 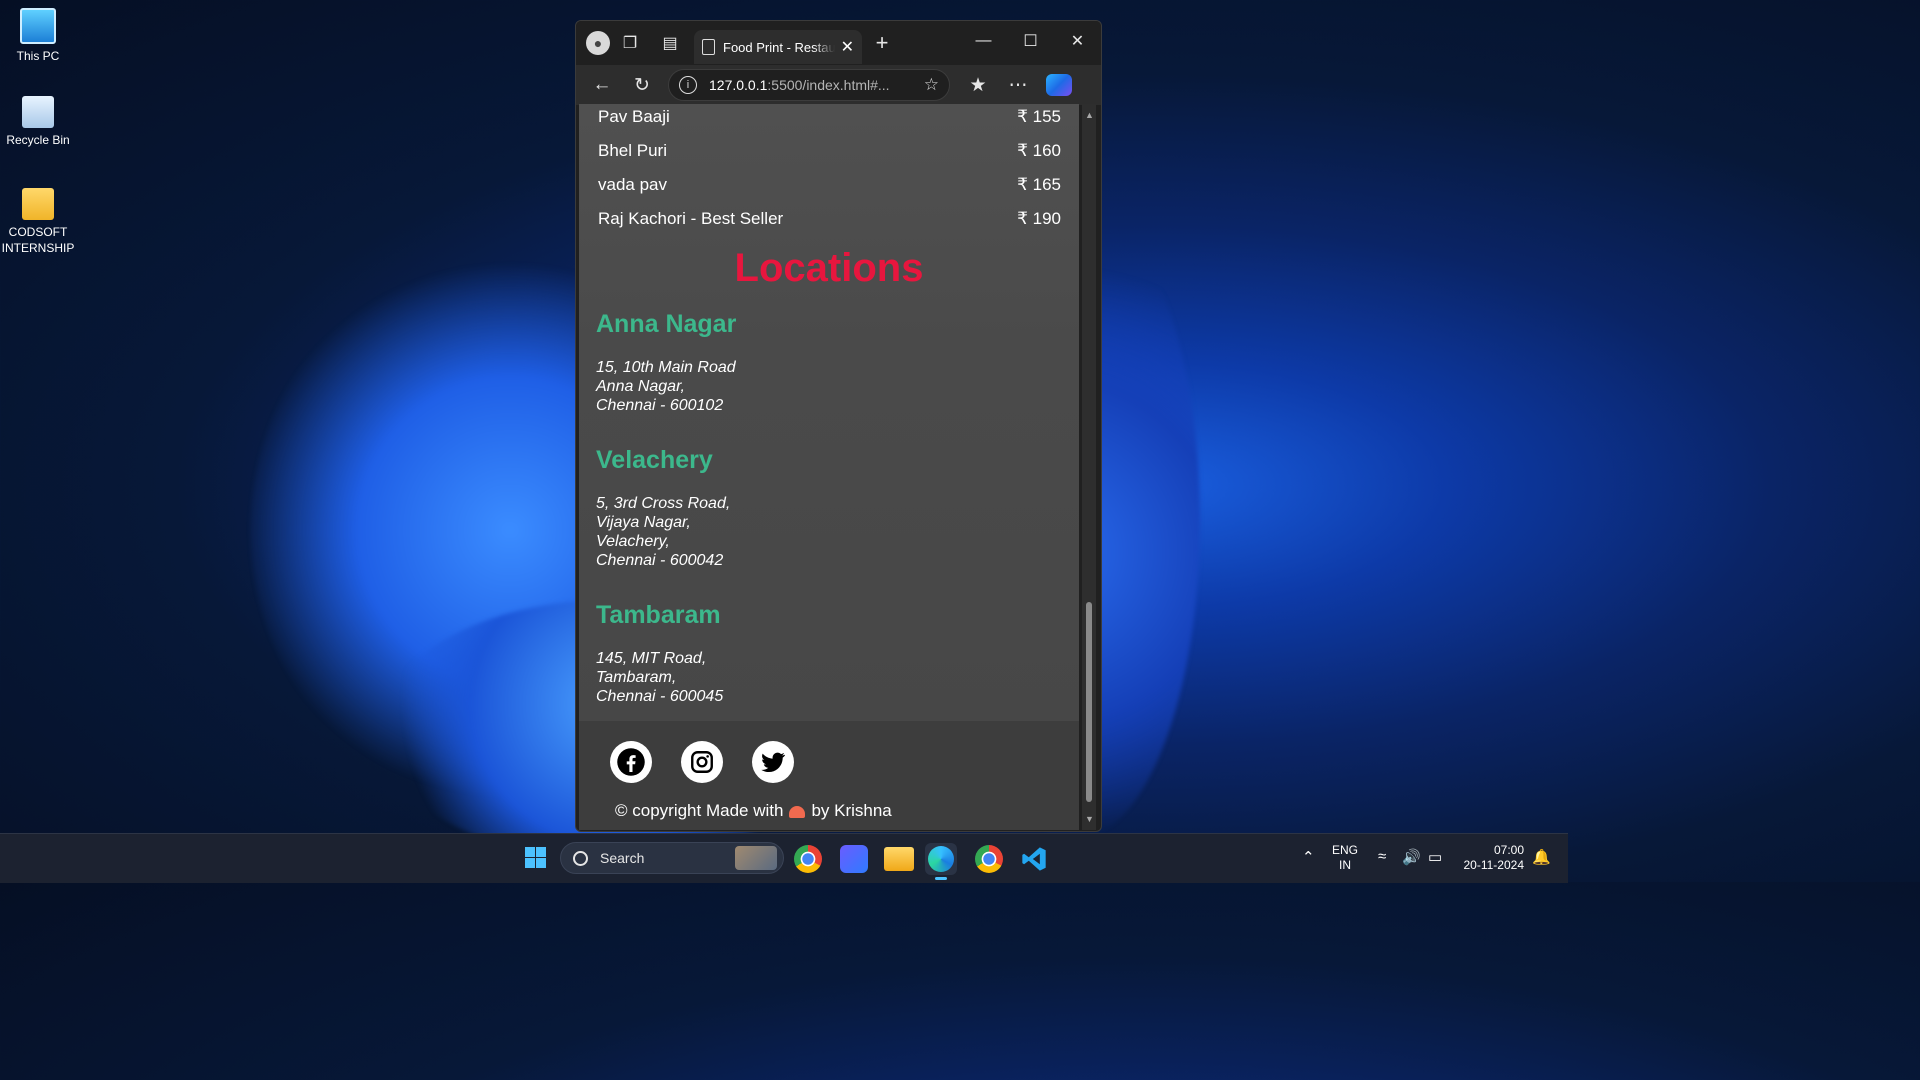 I want to click on desktop-icon-this-pc: This PC, so click(x=38, y=36).